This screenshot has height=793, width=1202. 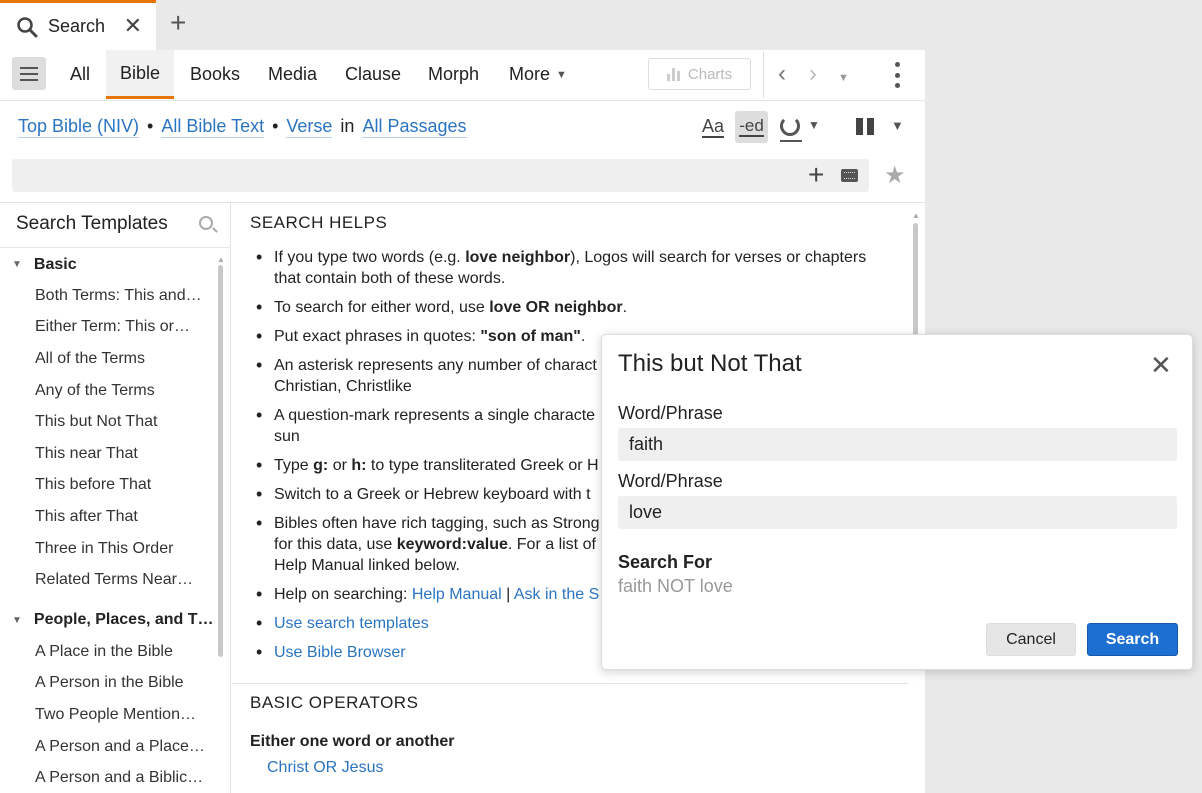 What do you see at coordinates (530, 74) in the screenshot?
I see `tab-more-label: More` at bounding box center [530, 74].